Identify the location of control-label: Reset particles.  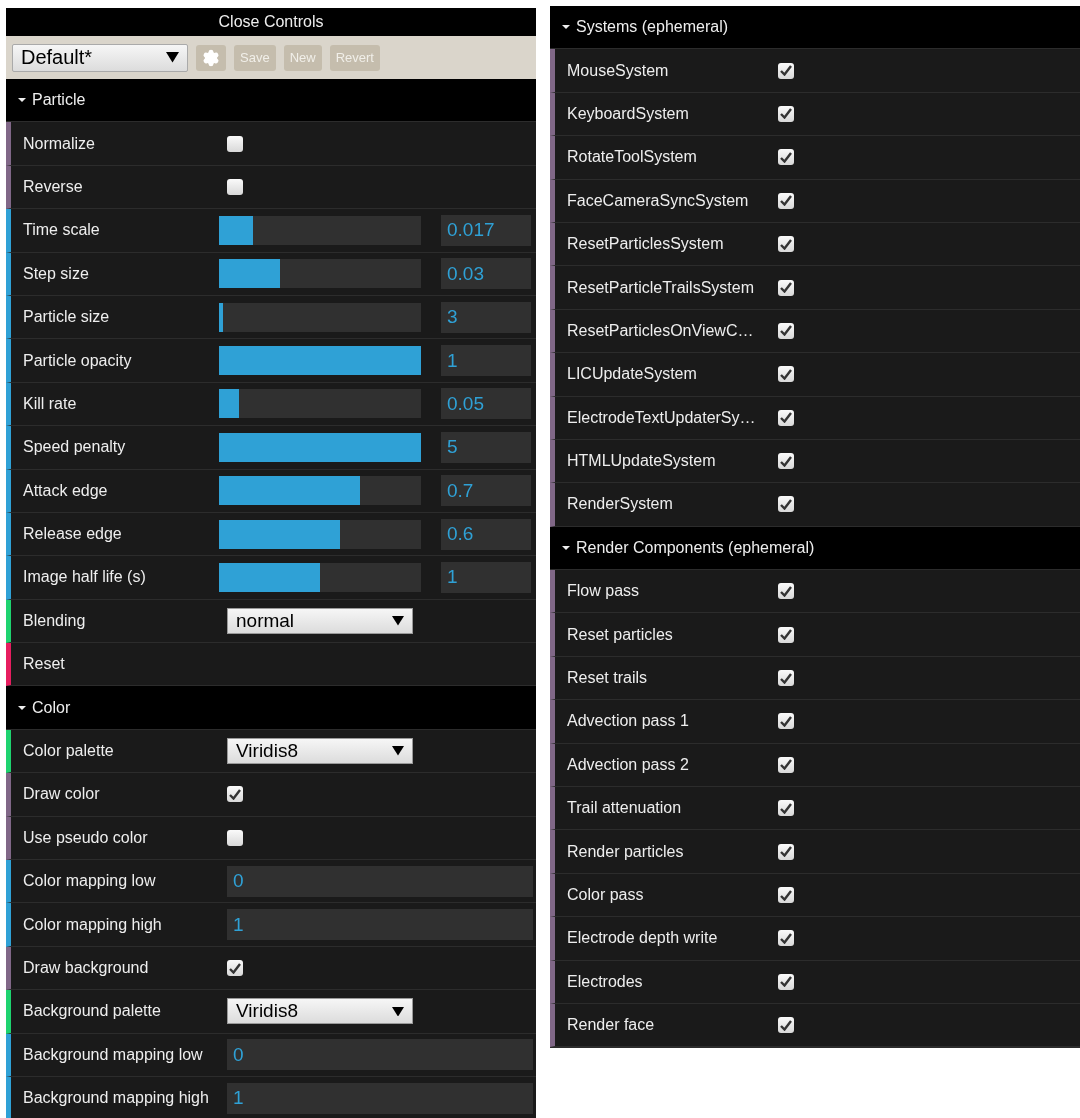
(620, 634).